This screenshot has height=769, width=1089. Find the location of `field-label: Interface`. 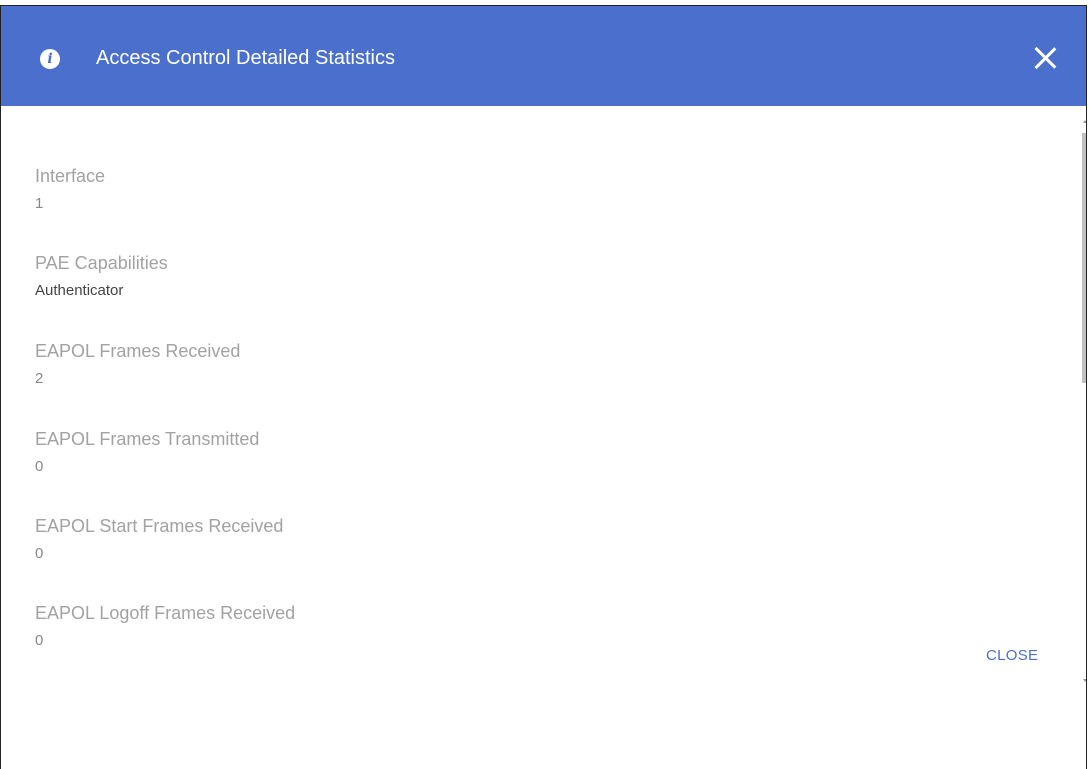

field-label: Interface is located at coordinates (70, 176).